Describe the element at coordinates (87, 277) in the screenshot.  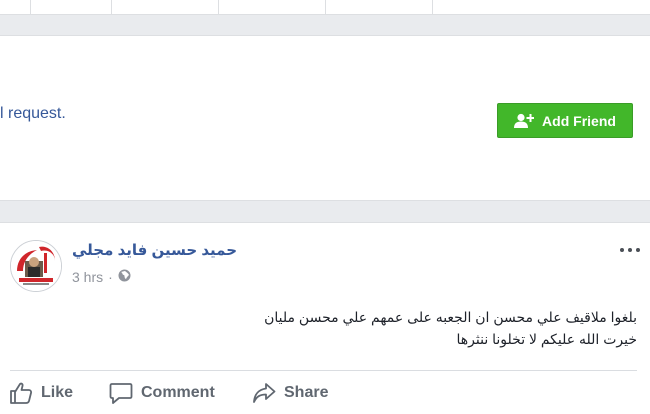
I see `post-timestamp: 3 hrs` at that location.